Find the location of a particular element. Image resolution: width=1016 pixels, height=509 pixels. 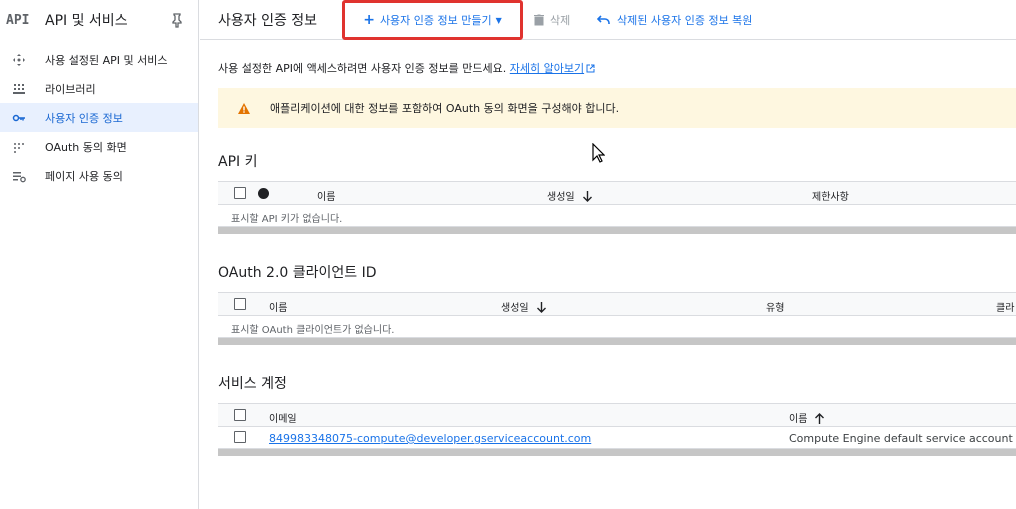

service-accounts-title: 서비스 계정 is located at coordinates (252, 384).